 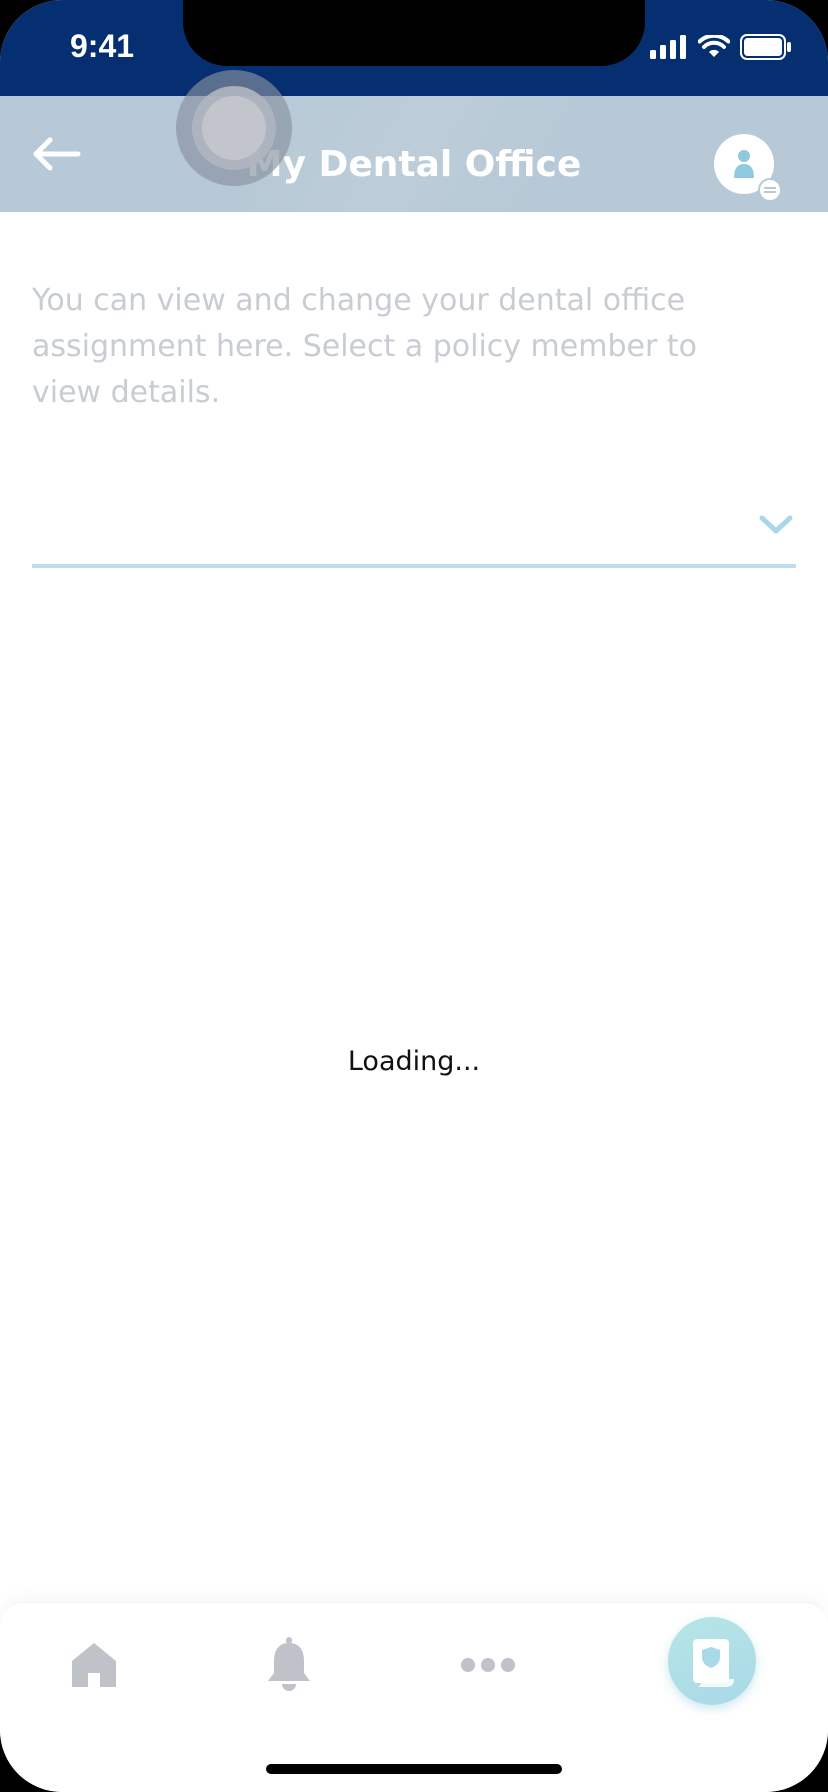 I want to click on wifi-icon, so click(x=714, y=46).